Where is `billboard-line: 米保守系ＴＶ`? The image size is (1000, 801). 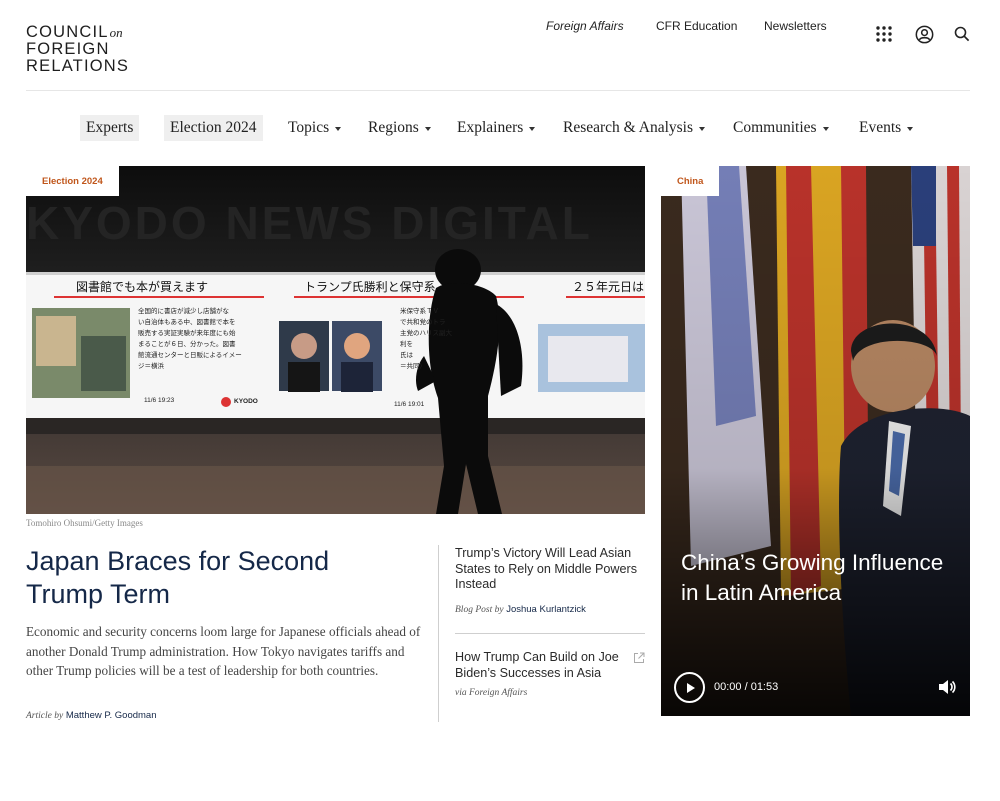 billboard-line: 米保守系ＴＶ is located at coordinates (419, 311).